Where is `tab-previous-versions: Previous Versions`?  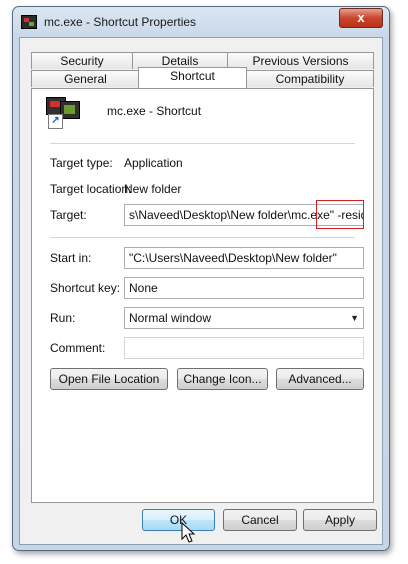 tab-previous-versions: Previous Versions is located at coordinates (300, 60).